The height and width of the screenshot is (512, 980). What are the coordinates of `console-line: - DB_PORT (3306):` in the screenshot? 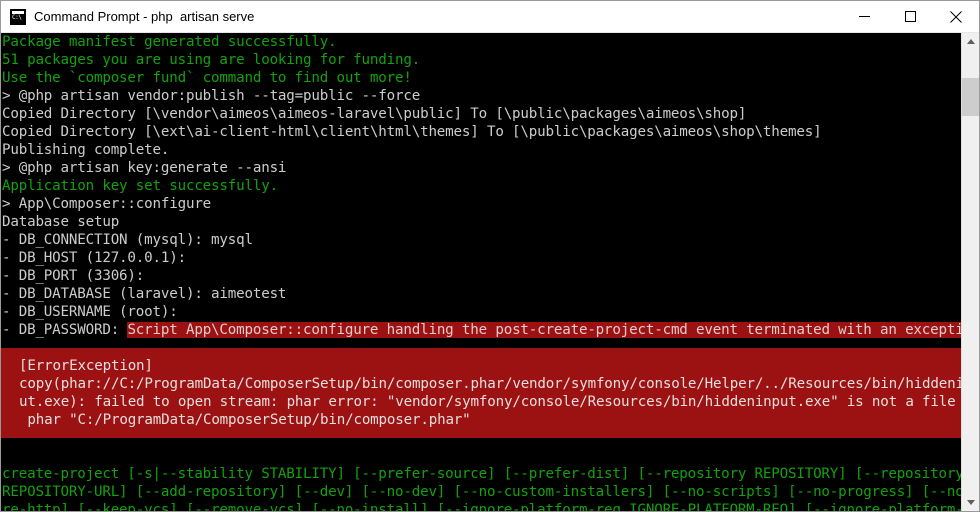 It's located at (73, 276).